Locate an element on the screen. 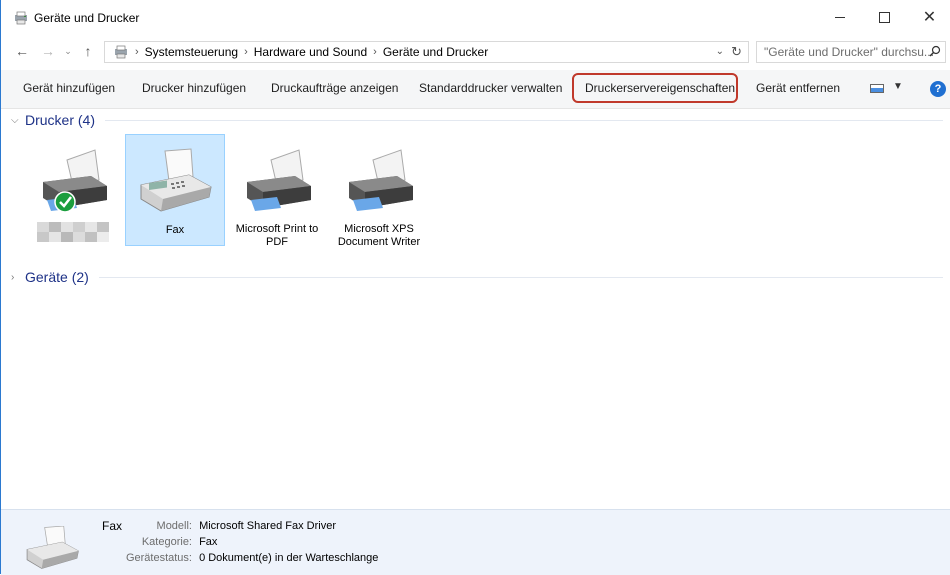 The width and height of the screenshot is (950, 575). group-header-devices: › Geräte (2) is located at coordinates (477, 277).